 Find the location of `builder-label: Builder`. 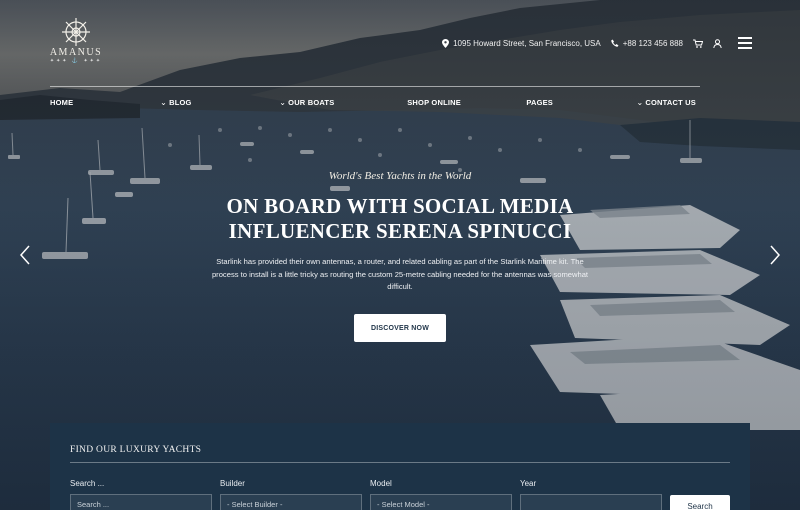

builder-label: Builder is located at coordinates (232, 483).